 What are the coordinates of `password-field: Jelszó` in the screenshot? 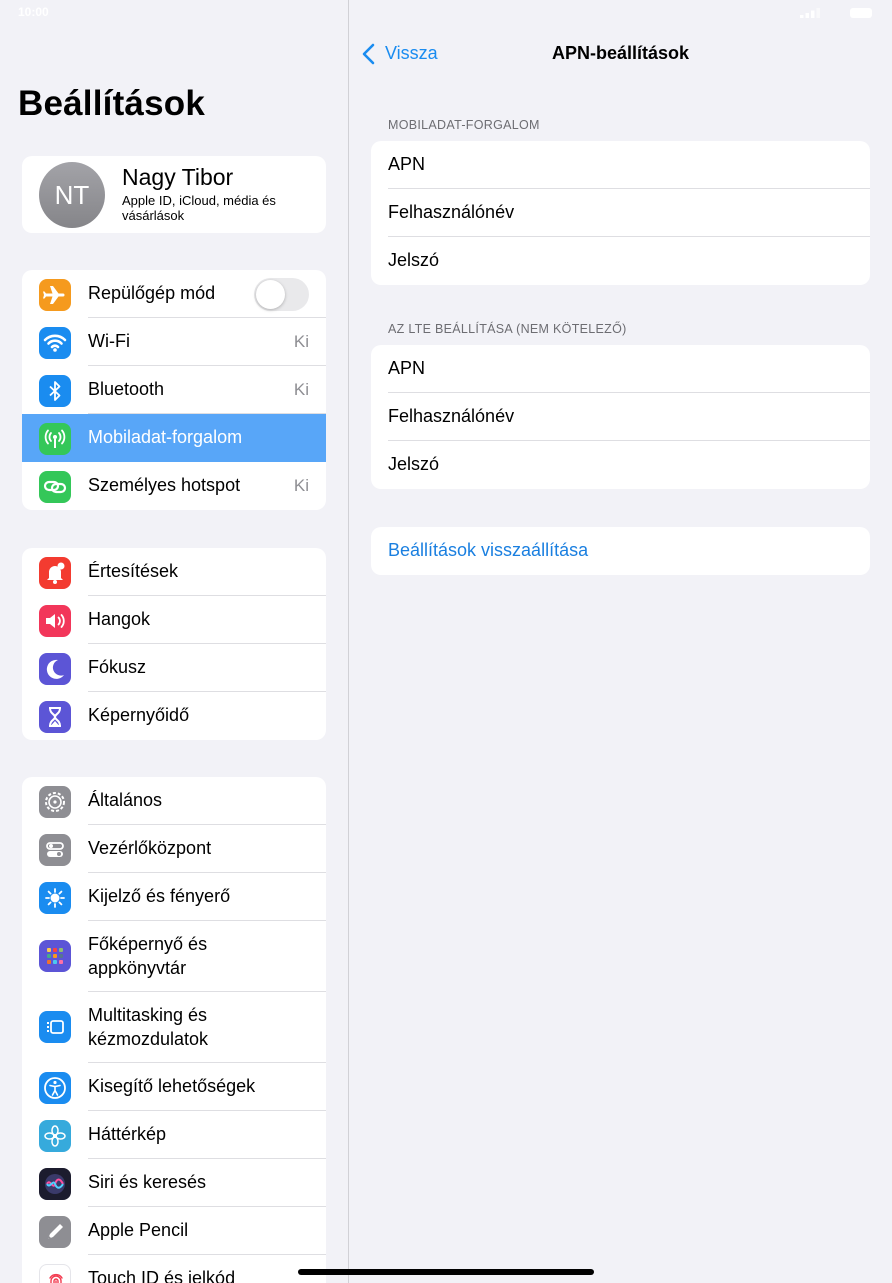 It's located at (620, 261).